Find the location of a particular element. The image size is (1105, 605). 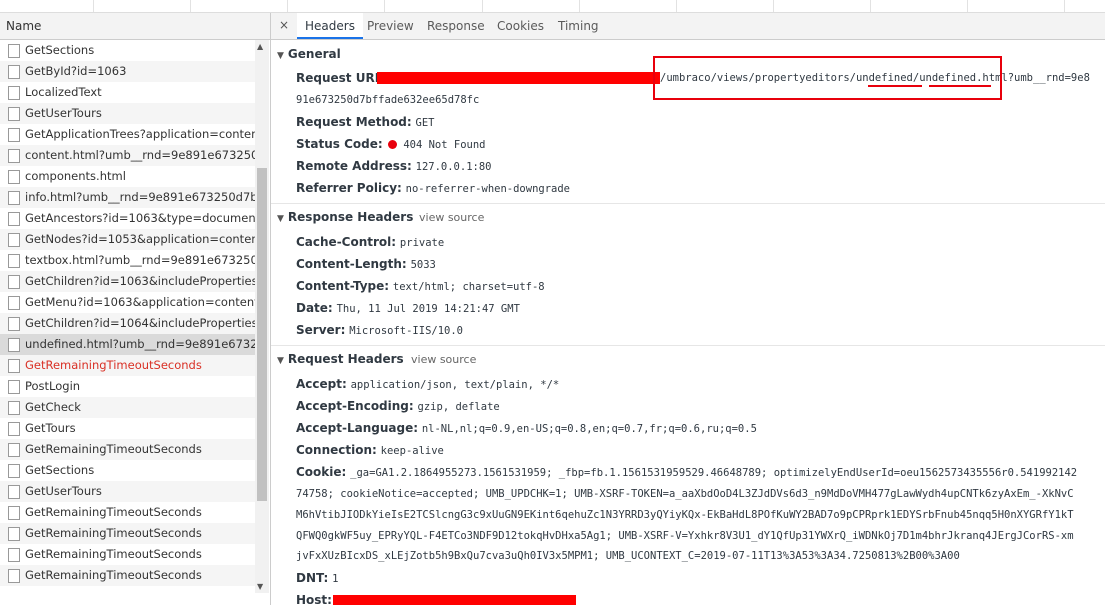

scroll-down-icon: ▼ is located at coordinates (260, 586).